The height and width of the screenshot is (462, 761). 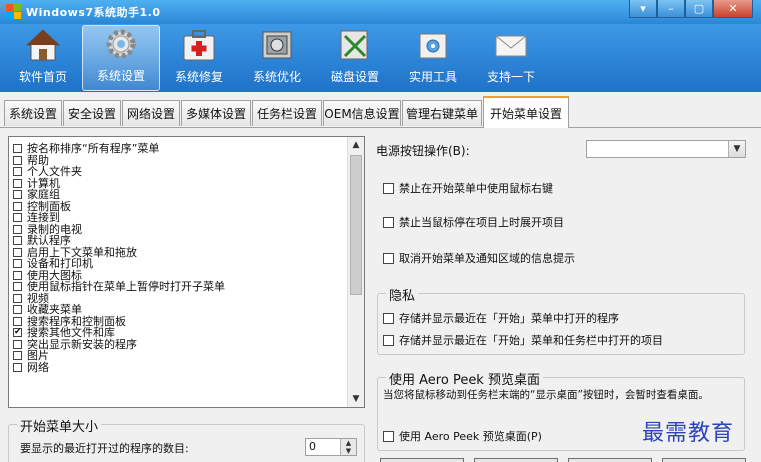 What do you see at coordinates (511, 46) in the screenshot?
I see `envelope-icon` at bounding box center [511, 46].